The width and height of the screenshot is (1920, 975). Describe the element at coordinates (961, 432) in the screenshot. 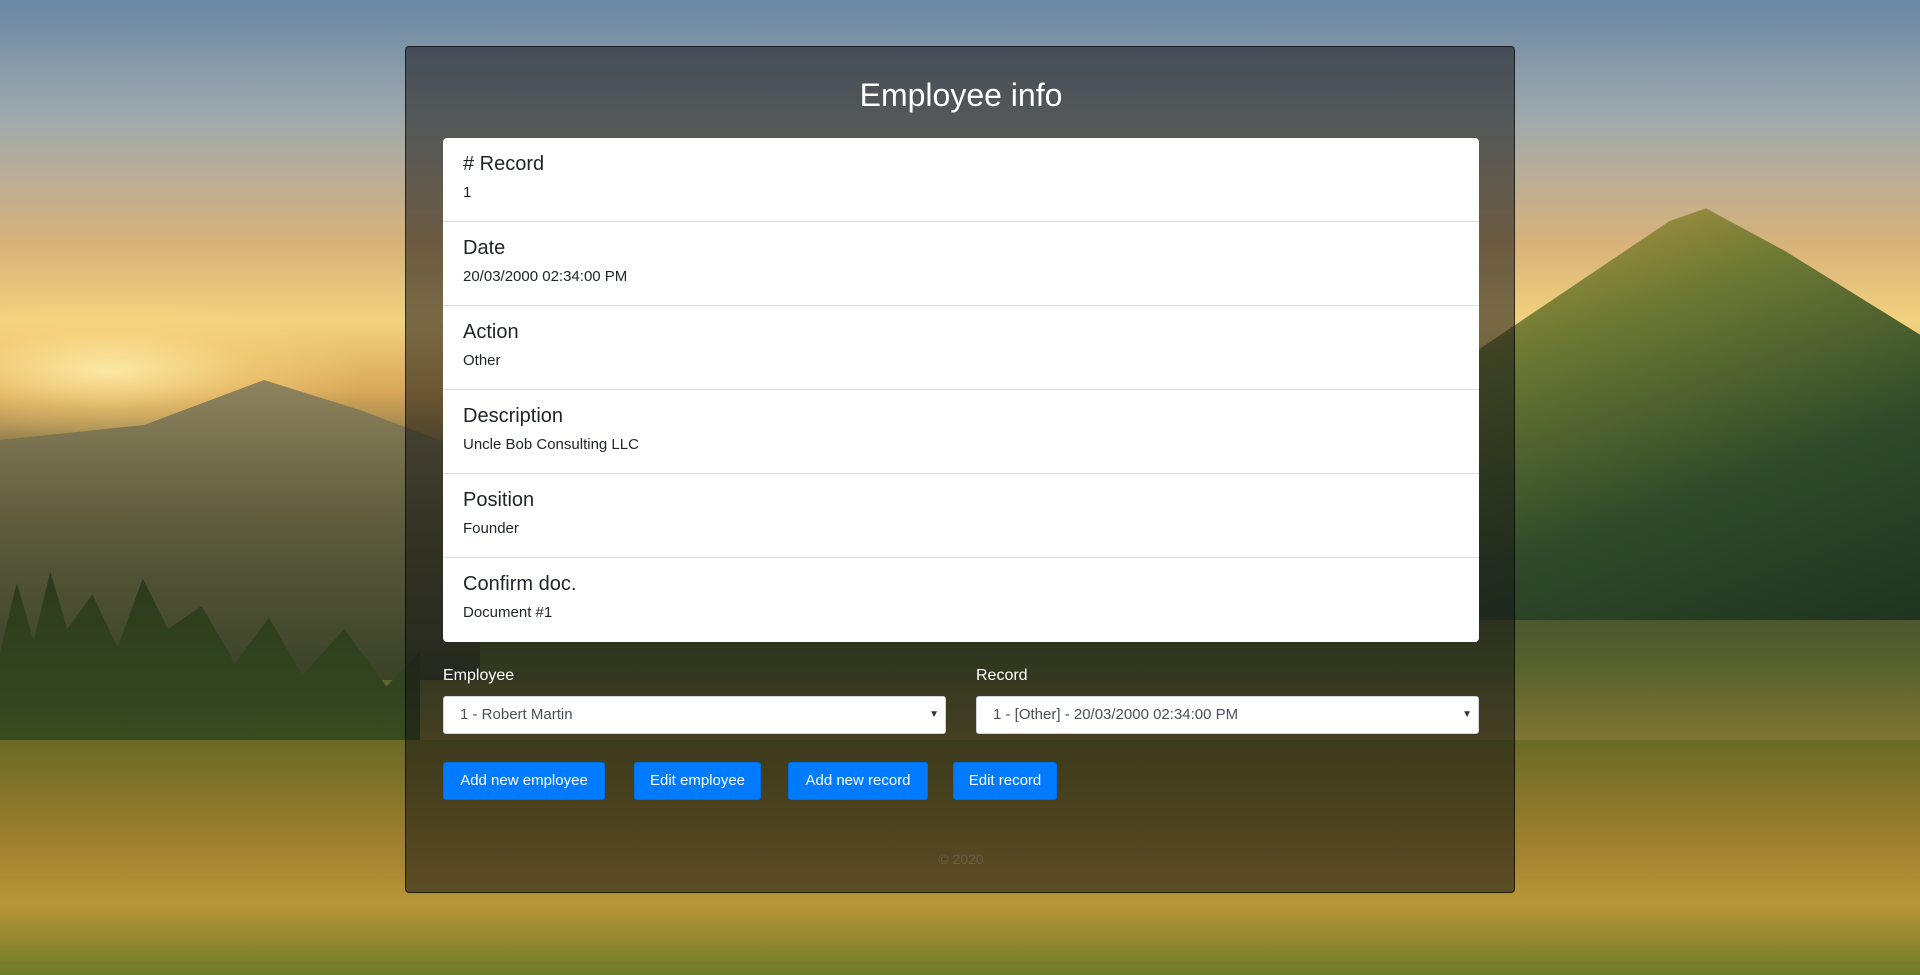

I see `list-item: Description Uncle Bob Consulting LLC` at that location.